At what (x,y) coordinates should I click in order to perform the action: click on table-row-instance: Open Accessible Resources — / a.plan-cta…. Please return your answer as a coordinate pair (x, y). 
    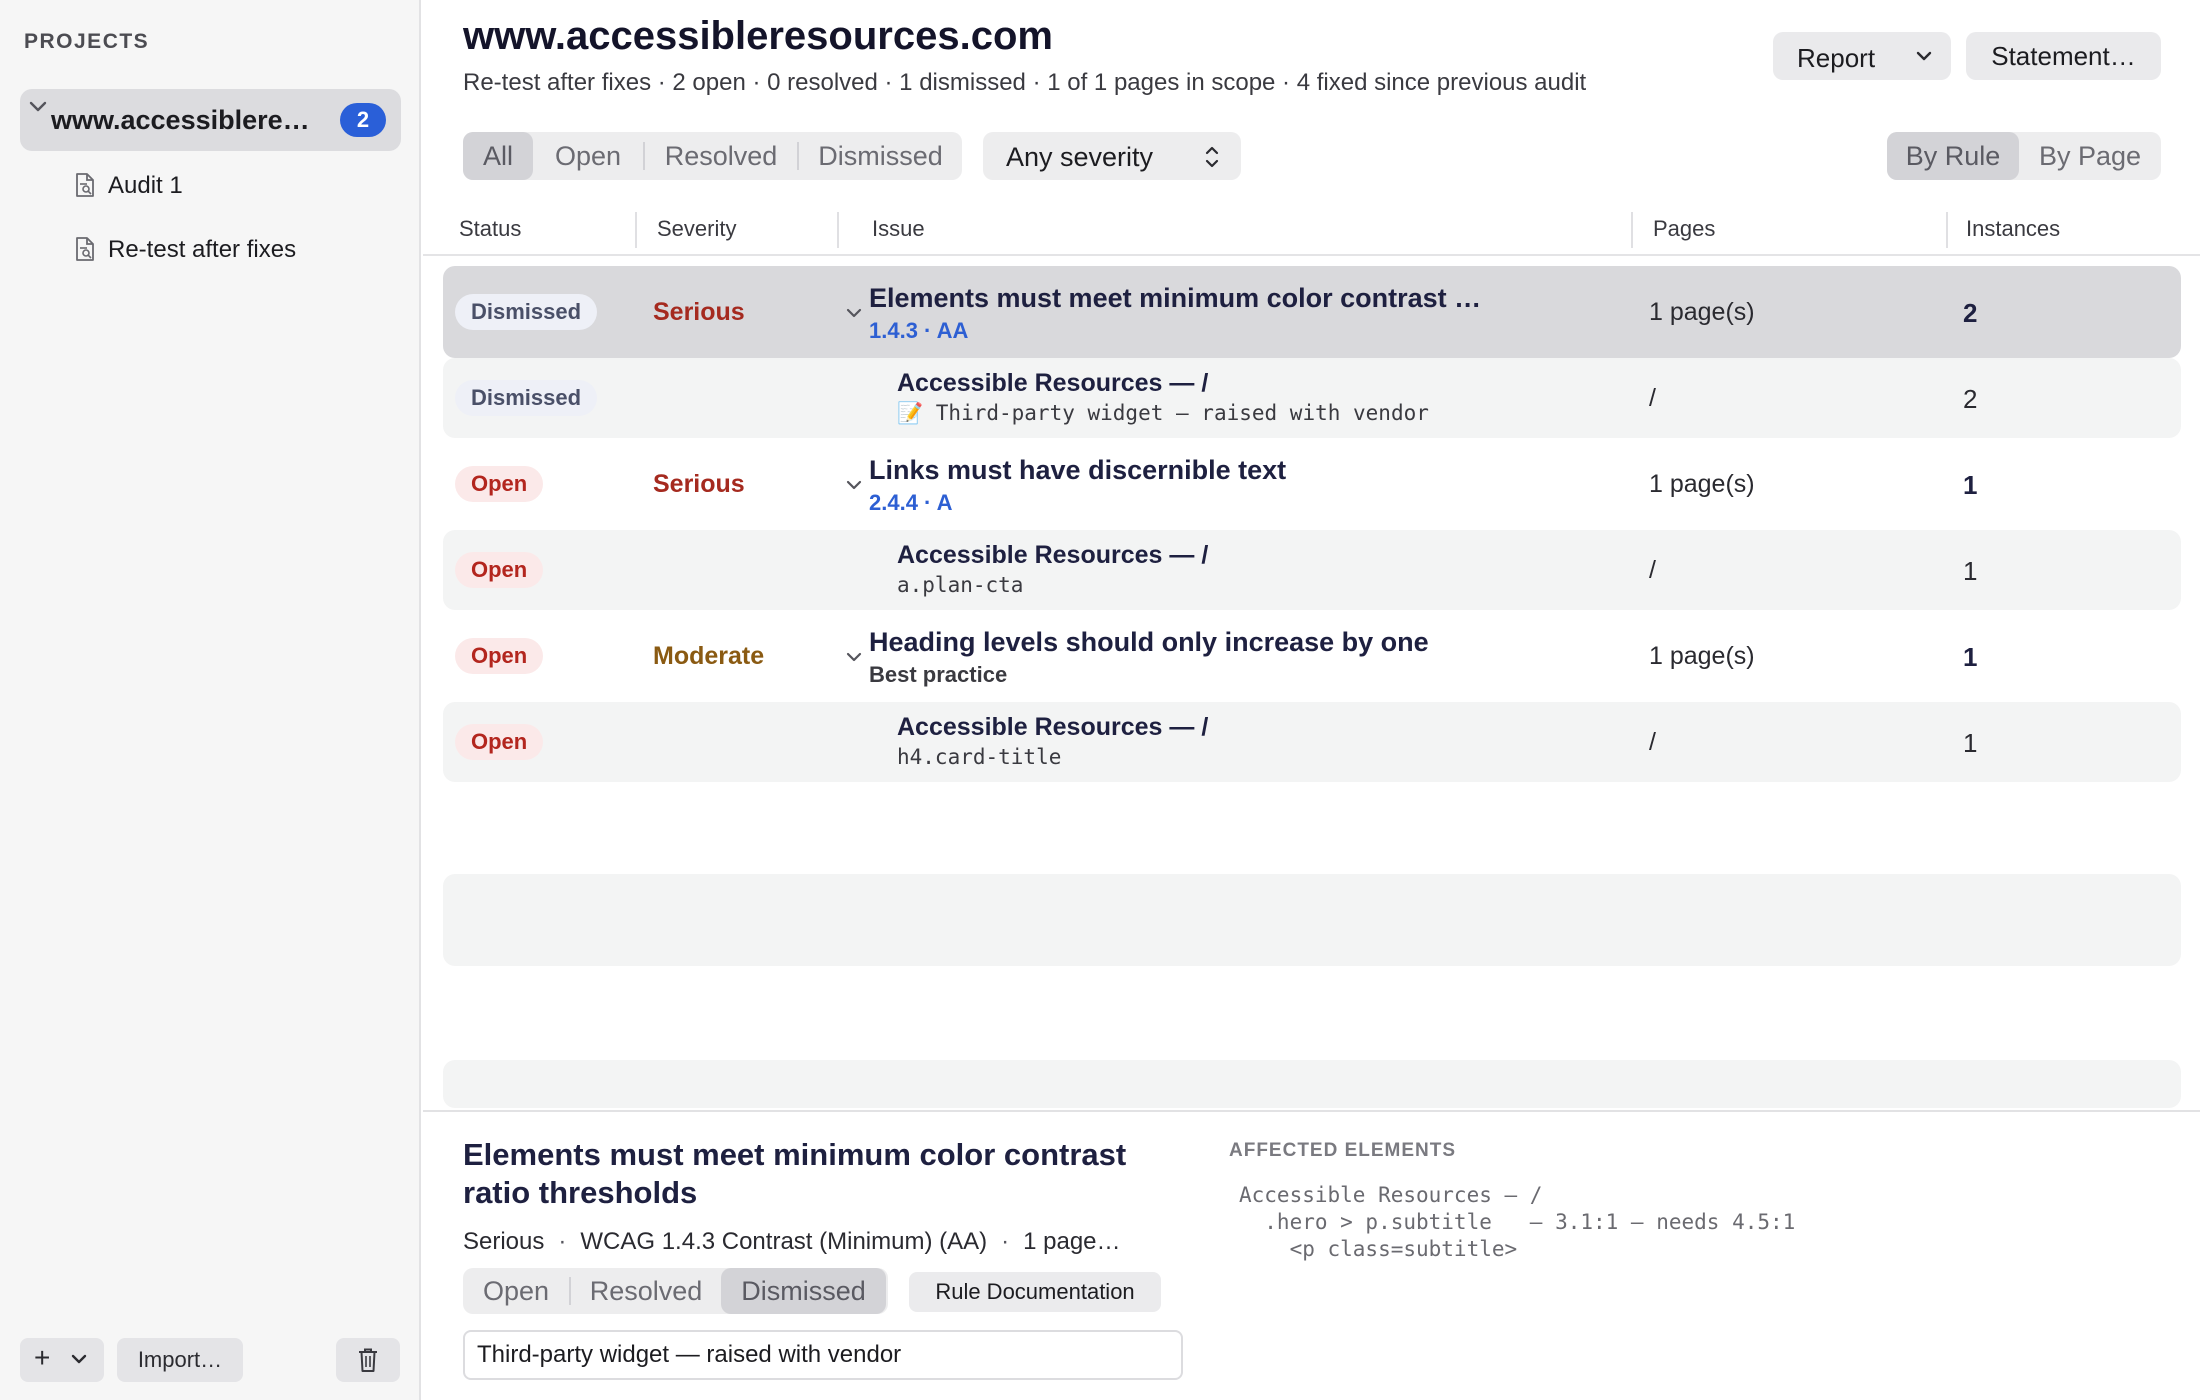
    Looking at the image, I should click on (1312, 570).